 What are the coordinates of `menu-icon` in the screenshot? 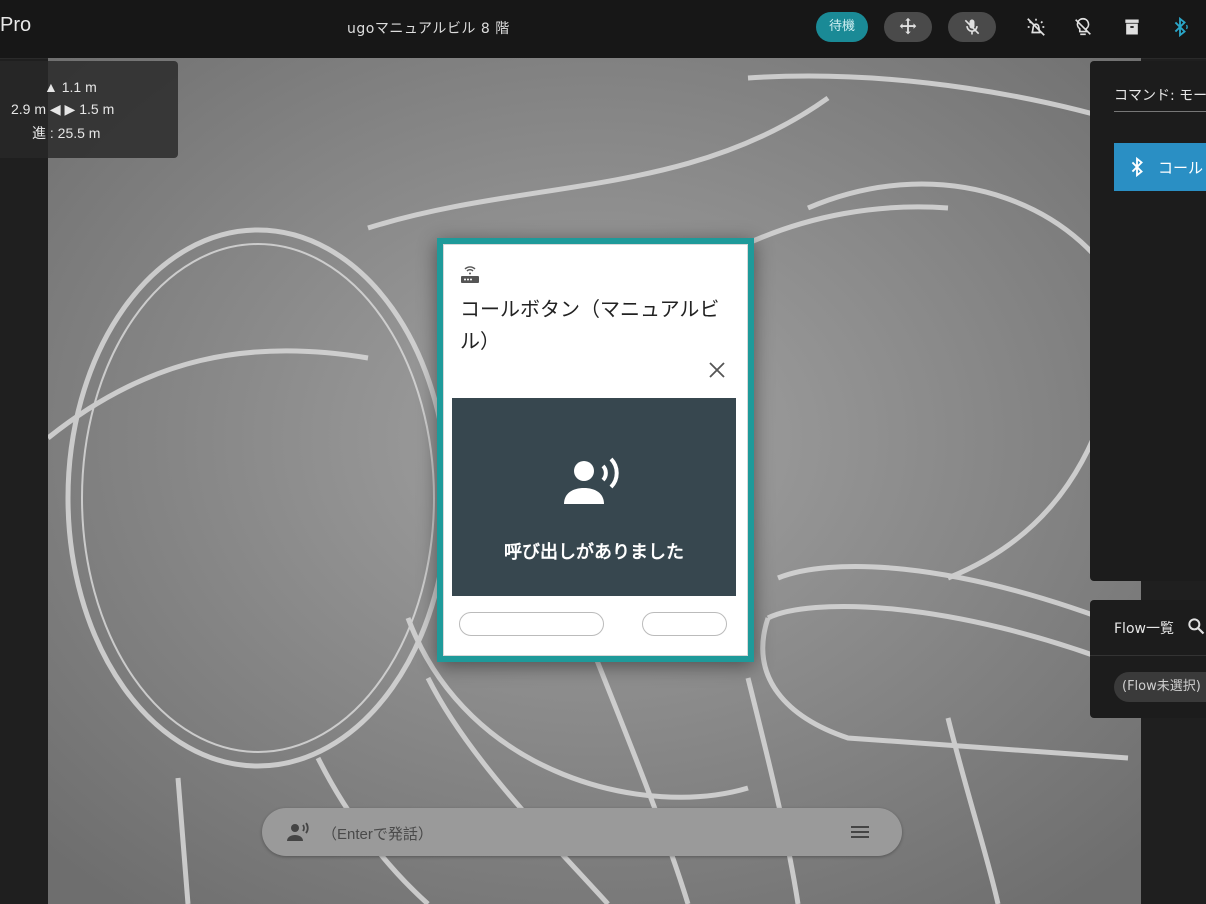 It's located at (860, 832).